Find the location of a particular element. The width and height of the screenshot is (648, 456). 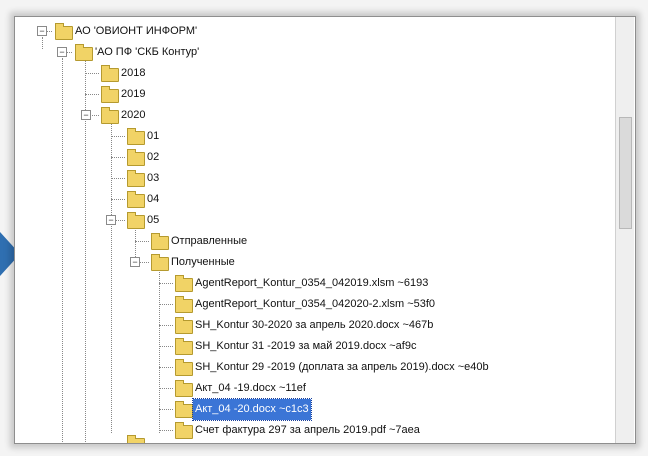

tree-item-root: − АО 'ОВИОНТ ИНФОРМ' is located at coordinates (315, 31).